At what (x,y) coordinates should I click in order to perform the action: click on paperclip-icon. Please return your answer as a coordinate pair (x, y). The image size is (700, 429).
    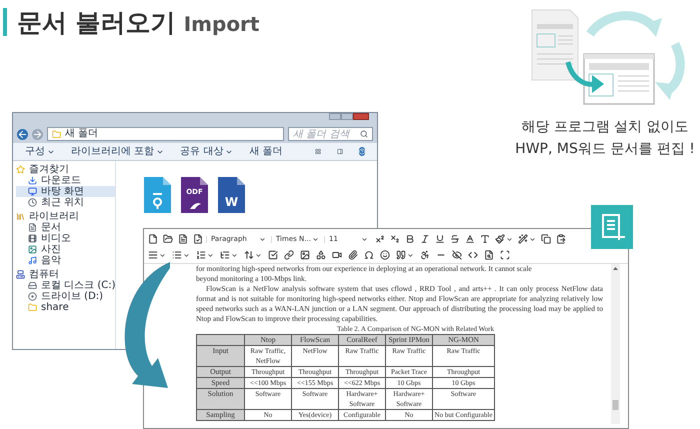
    Looking at the image, I should click on (353, 255).